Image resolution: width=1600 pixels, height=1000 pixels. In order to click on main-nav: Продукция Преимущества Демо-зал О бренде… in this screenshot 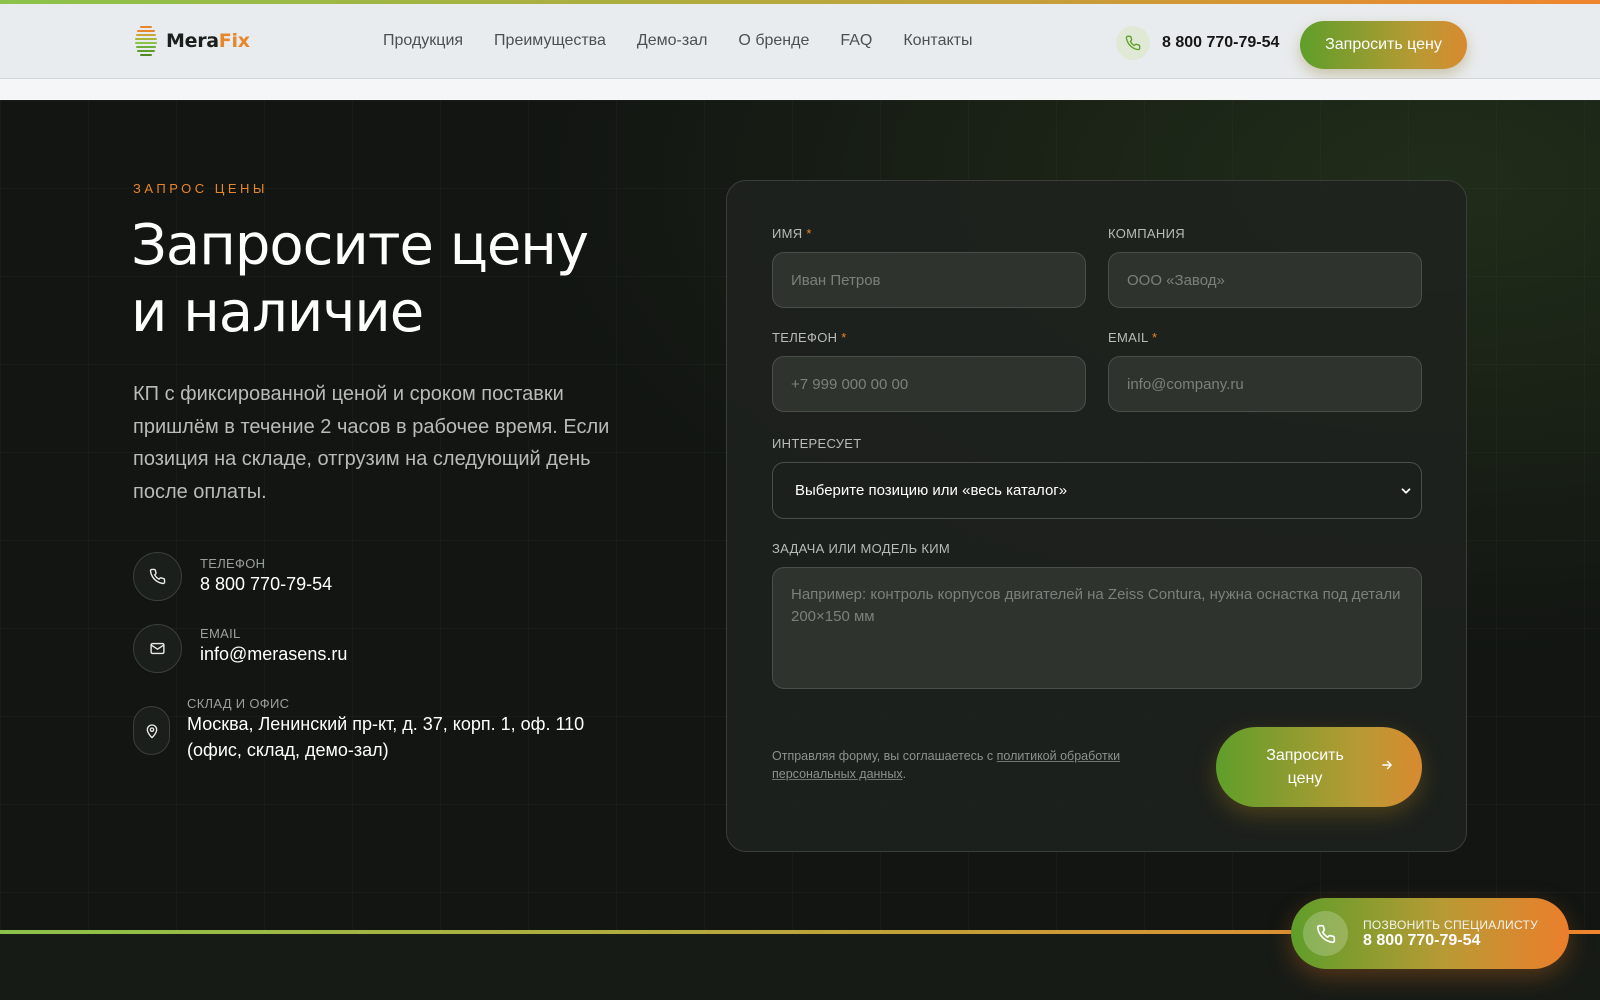, I will do `click(677, 41)`.